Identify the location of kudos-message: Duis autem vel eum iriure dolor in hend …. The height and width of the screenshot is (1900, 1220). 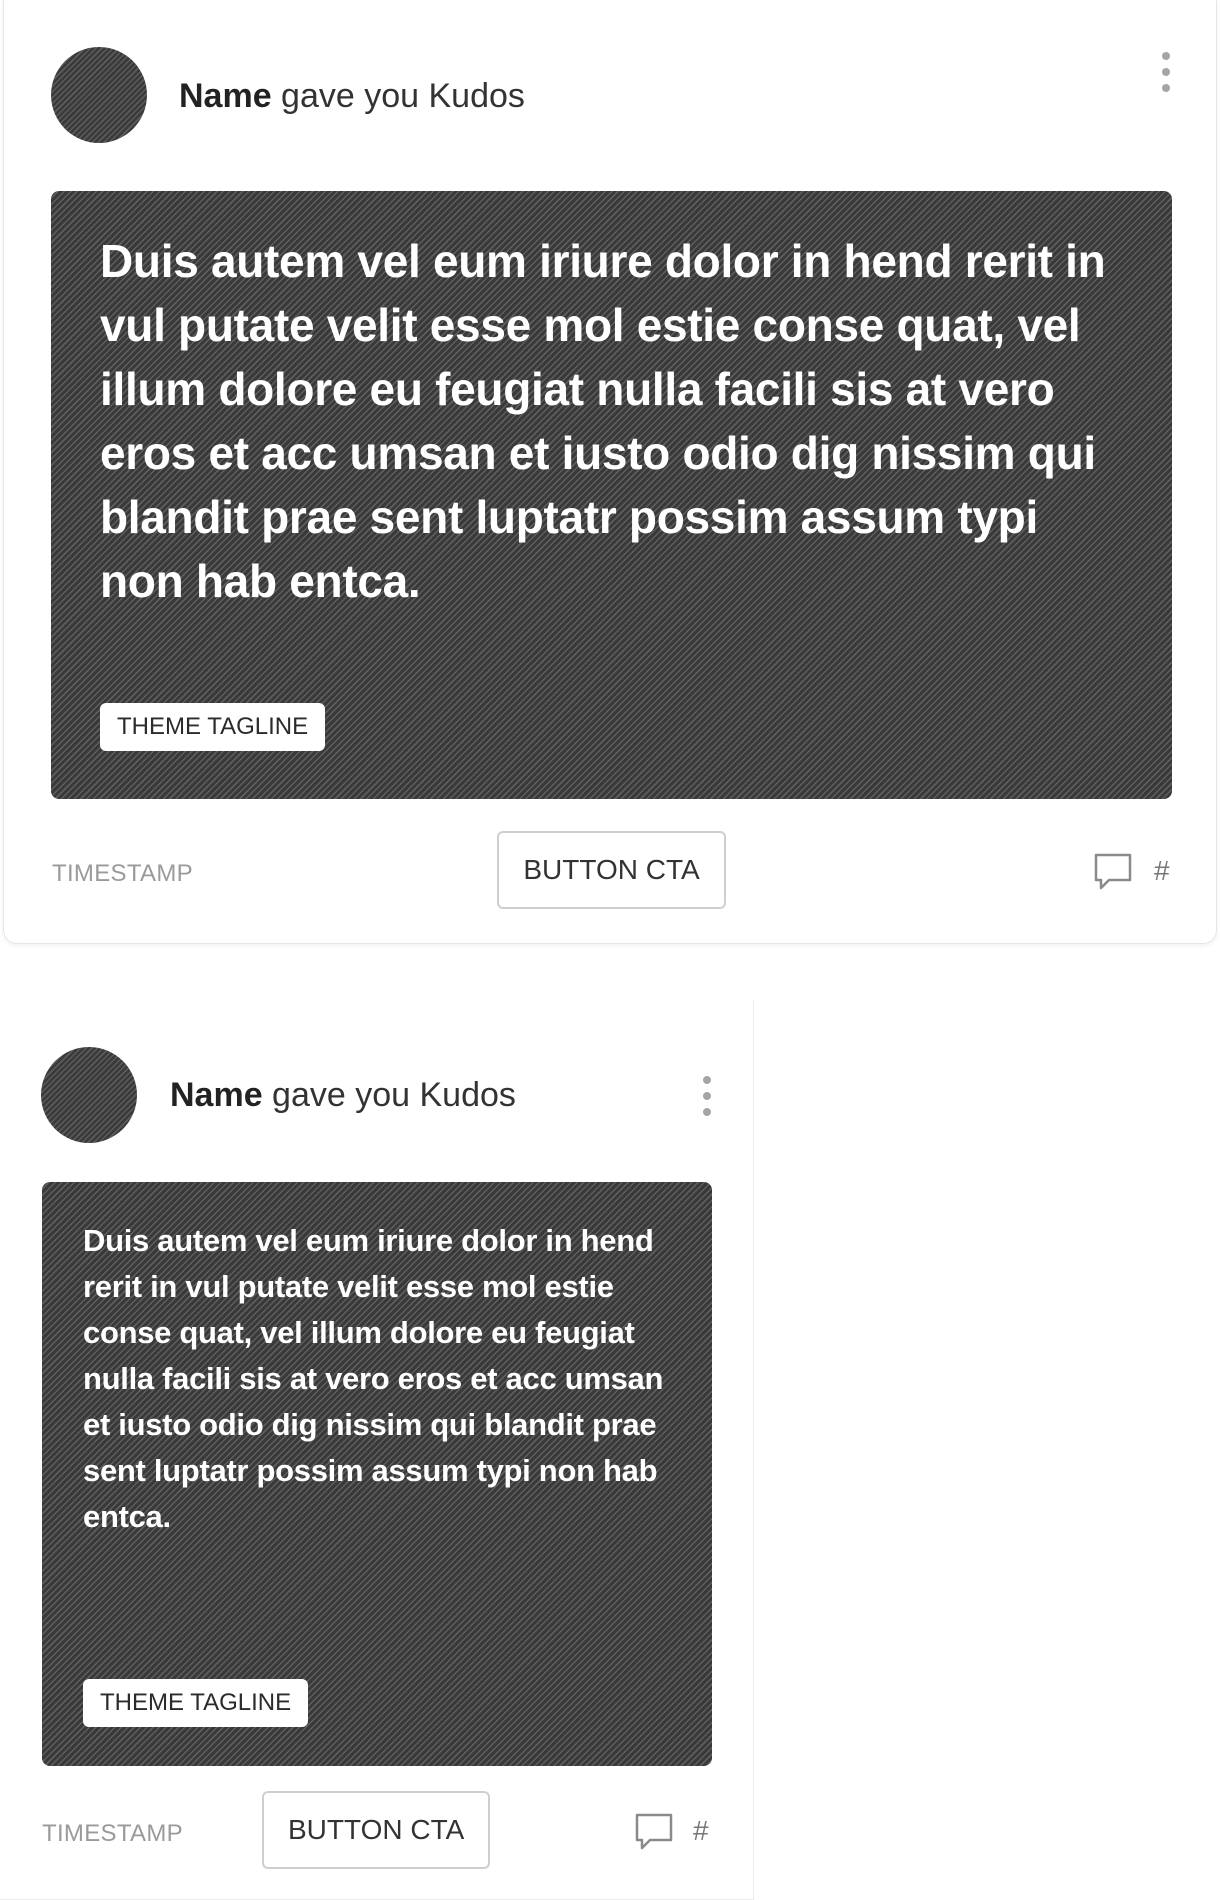
(373, 1378).